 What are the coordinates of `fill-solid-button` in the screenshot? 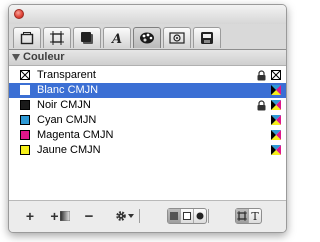 It's located at (174, 216).